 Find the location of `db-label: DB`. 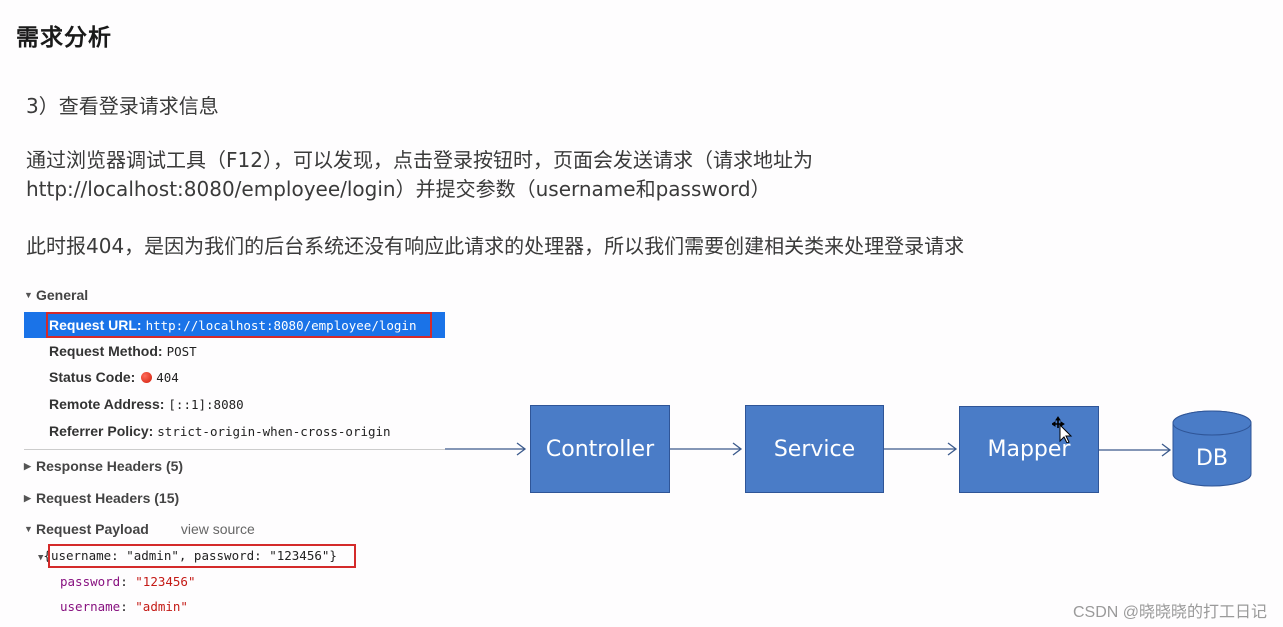

db-label: DB is located at coordinates (1212, 458).